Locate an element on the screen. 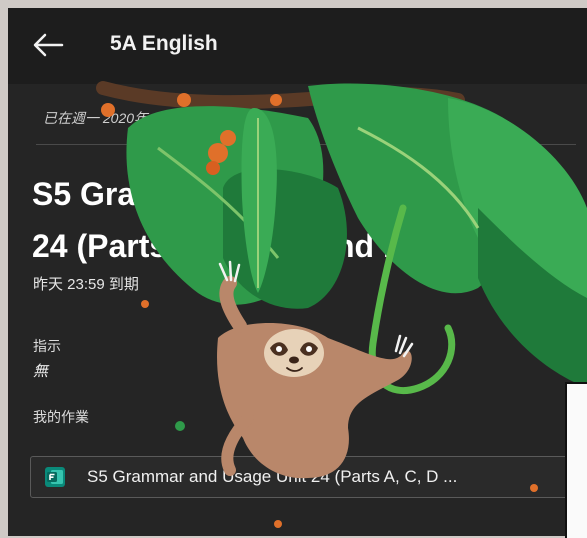  my-work-label: 我的作業 is located at coordinates (61, 417).